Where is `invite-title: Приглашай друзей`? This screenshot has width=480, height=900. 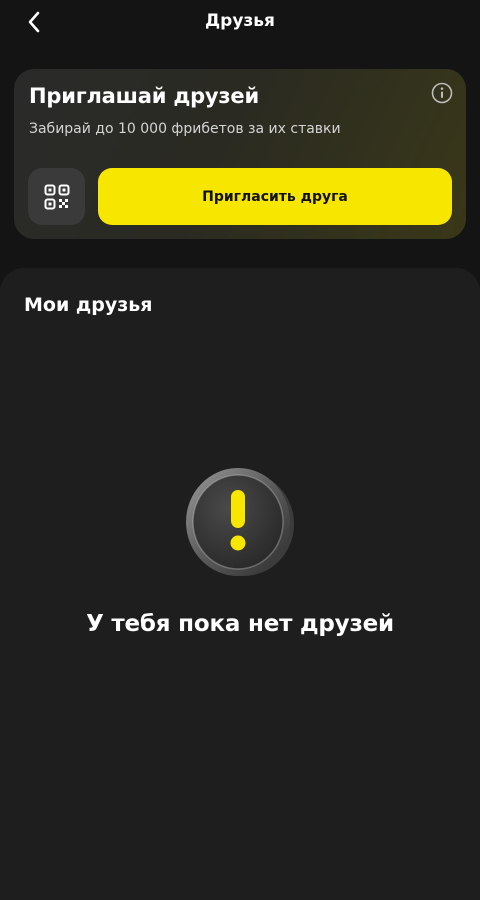
invite-title: Приглашай друзей is located at coordinates (144, 96).